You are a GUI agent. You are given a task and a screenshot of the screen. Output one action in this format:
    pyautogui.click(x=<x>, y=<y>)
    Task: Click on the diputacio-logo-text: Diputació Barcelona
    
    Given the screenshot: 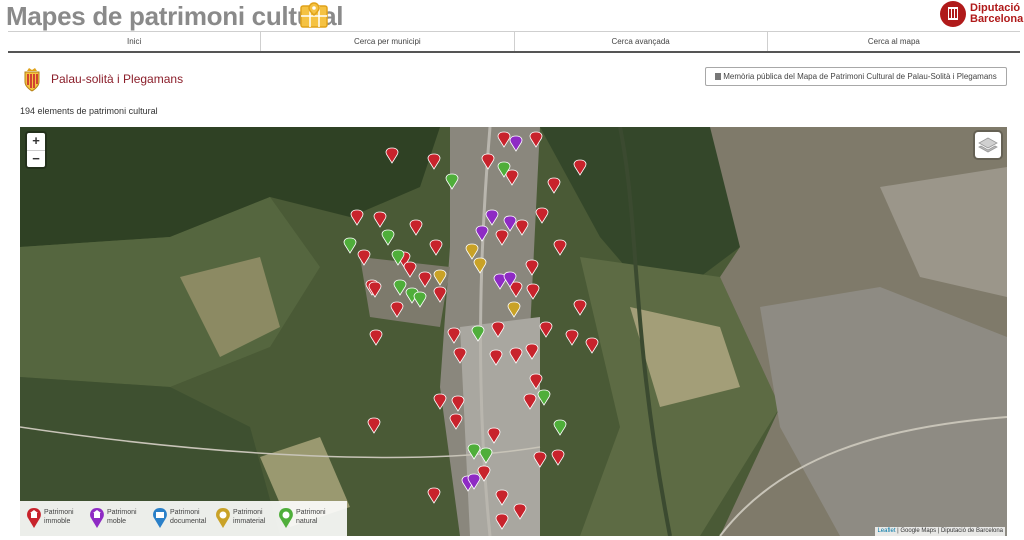 What is the action you would take?
    pyautogui.click(x=997, y=13)
    